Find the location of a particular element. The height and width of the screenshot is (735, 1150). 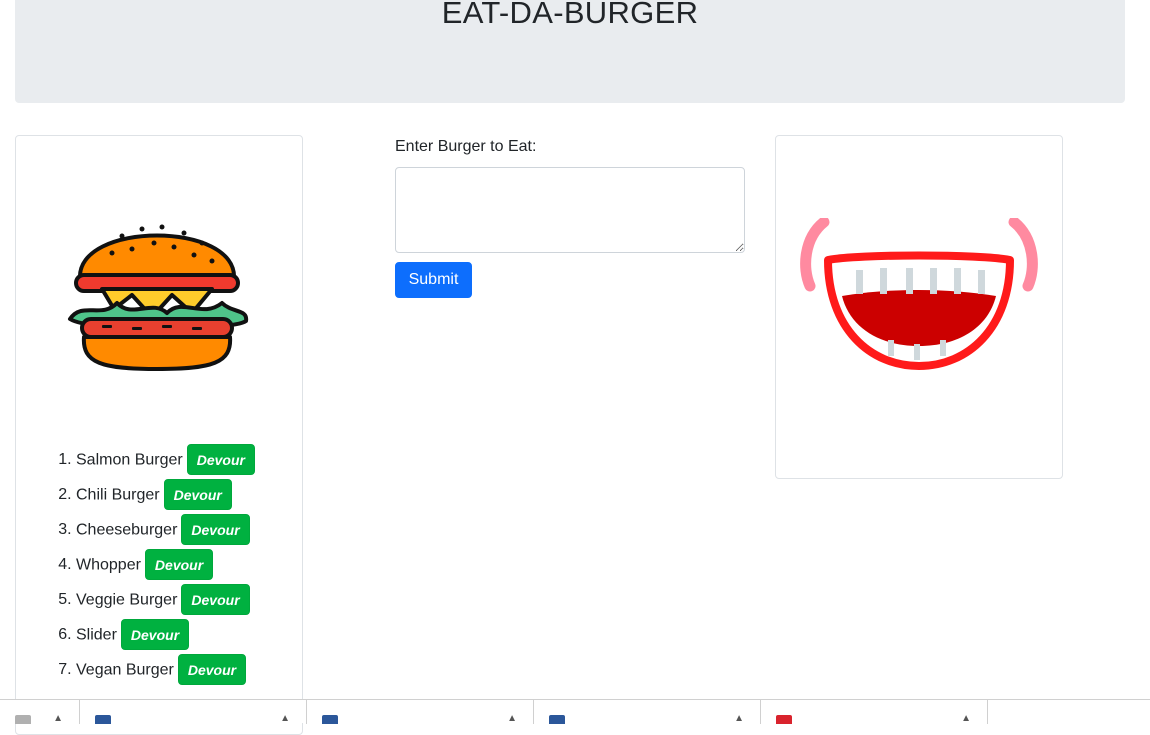

burger-name: Whopper is located at coordinates (108, 565).